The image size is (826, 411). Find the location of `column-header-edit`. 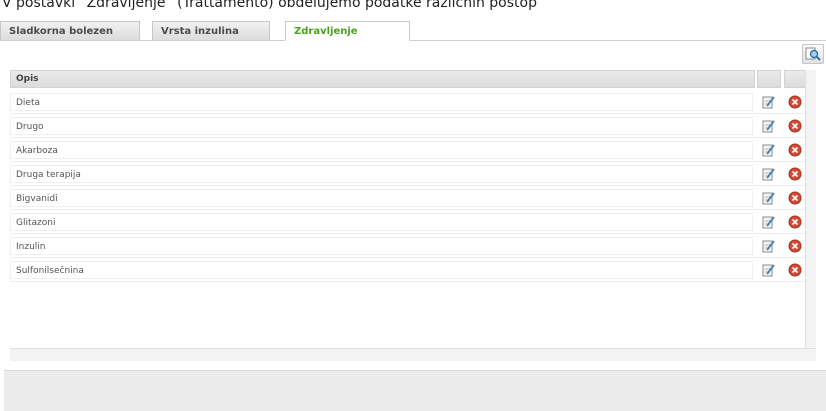

column-header-edit is located at coordinates (769, 79).